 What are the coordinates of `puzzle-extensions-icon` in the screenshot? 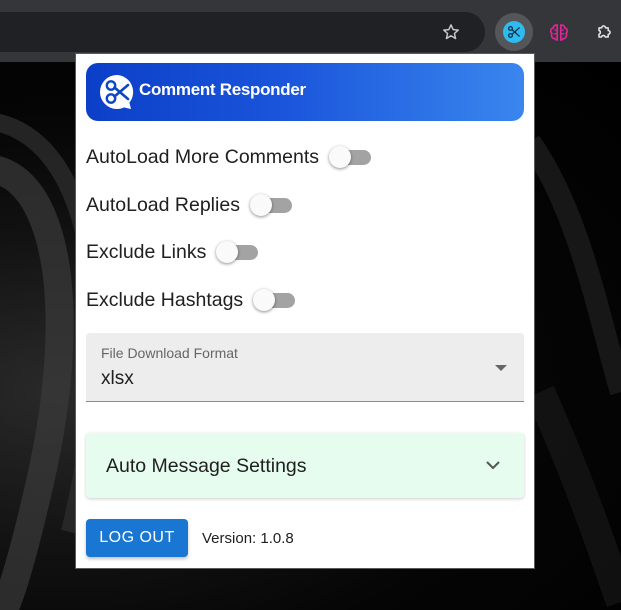 It's located at (603, 32).